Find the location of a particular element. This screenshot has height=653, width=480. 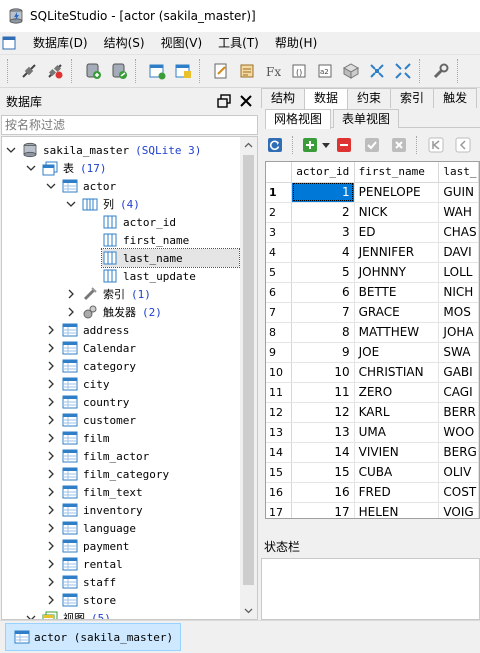

table-row: 15 15 CUBA OLIV is located at coordinates (372, 472).